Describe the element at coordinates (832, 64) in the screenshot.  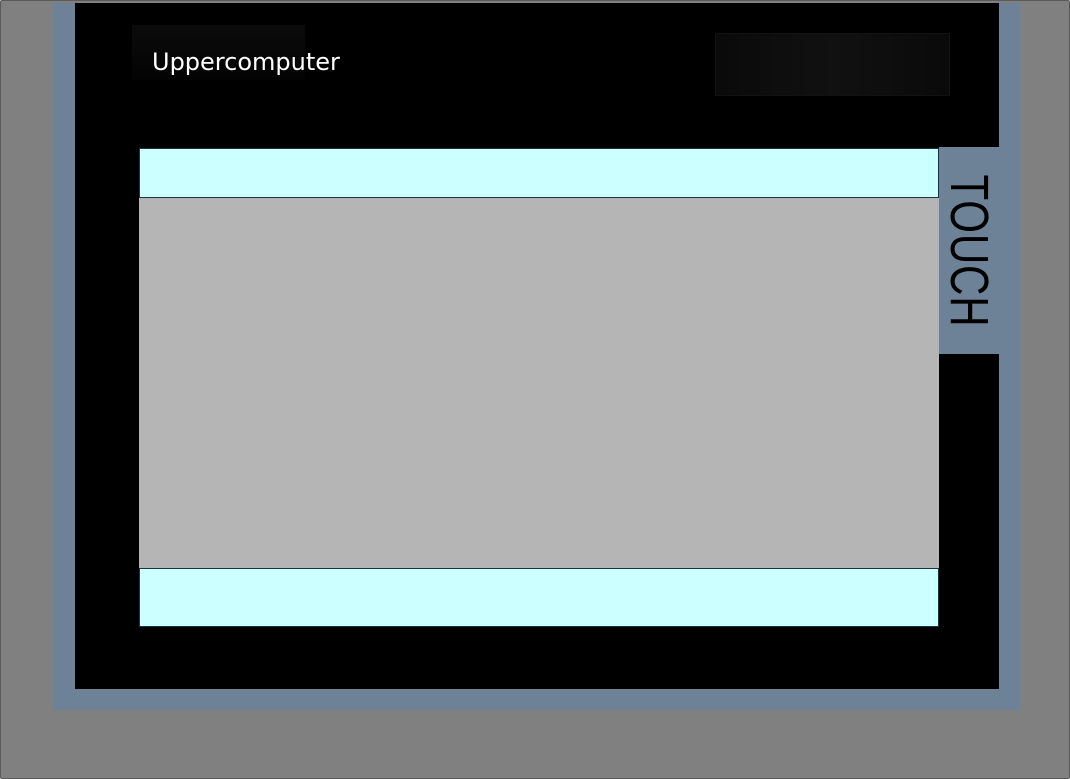
I see `model-badge-plate` at that location.